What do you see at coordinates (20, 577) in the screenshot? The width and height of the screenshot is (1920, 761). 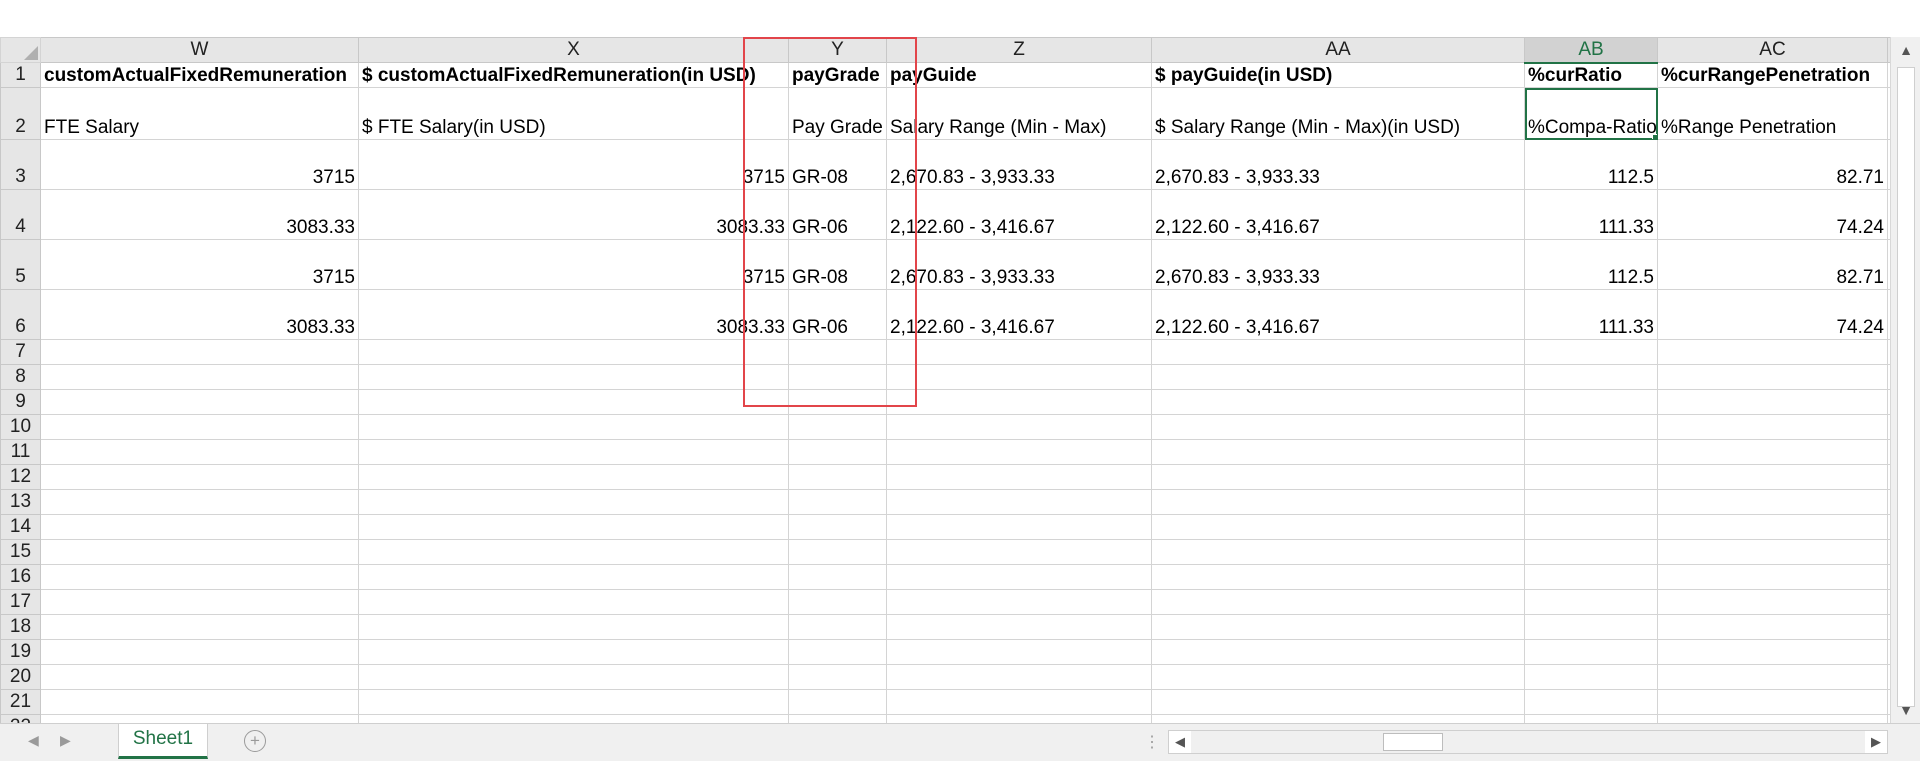 I see `row-header: 16` at bounding box center [20, 577].